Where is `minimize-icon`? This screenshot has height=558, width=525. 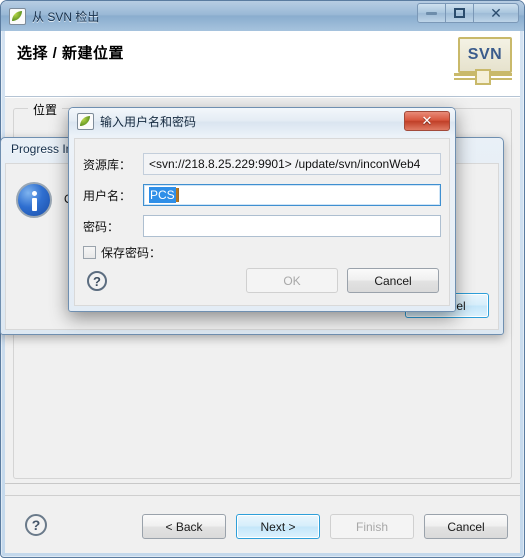 minimize-icon is located at coordinates (431, 13).